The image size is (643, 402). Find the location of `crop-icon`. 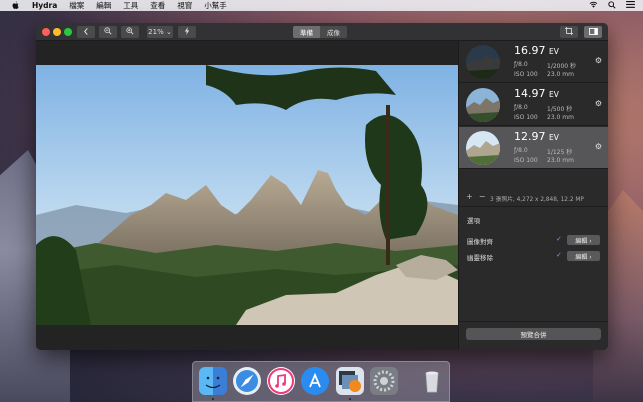

crop-icon is located at coordinates (569, 32).